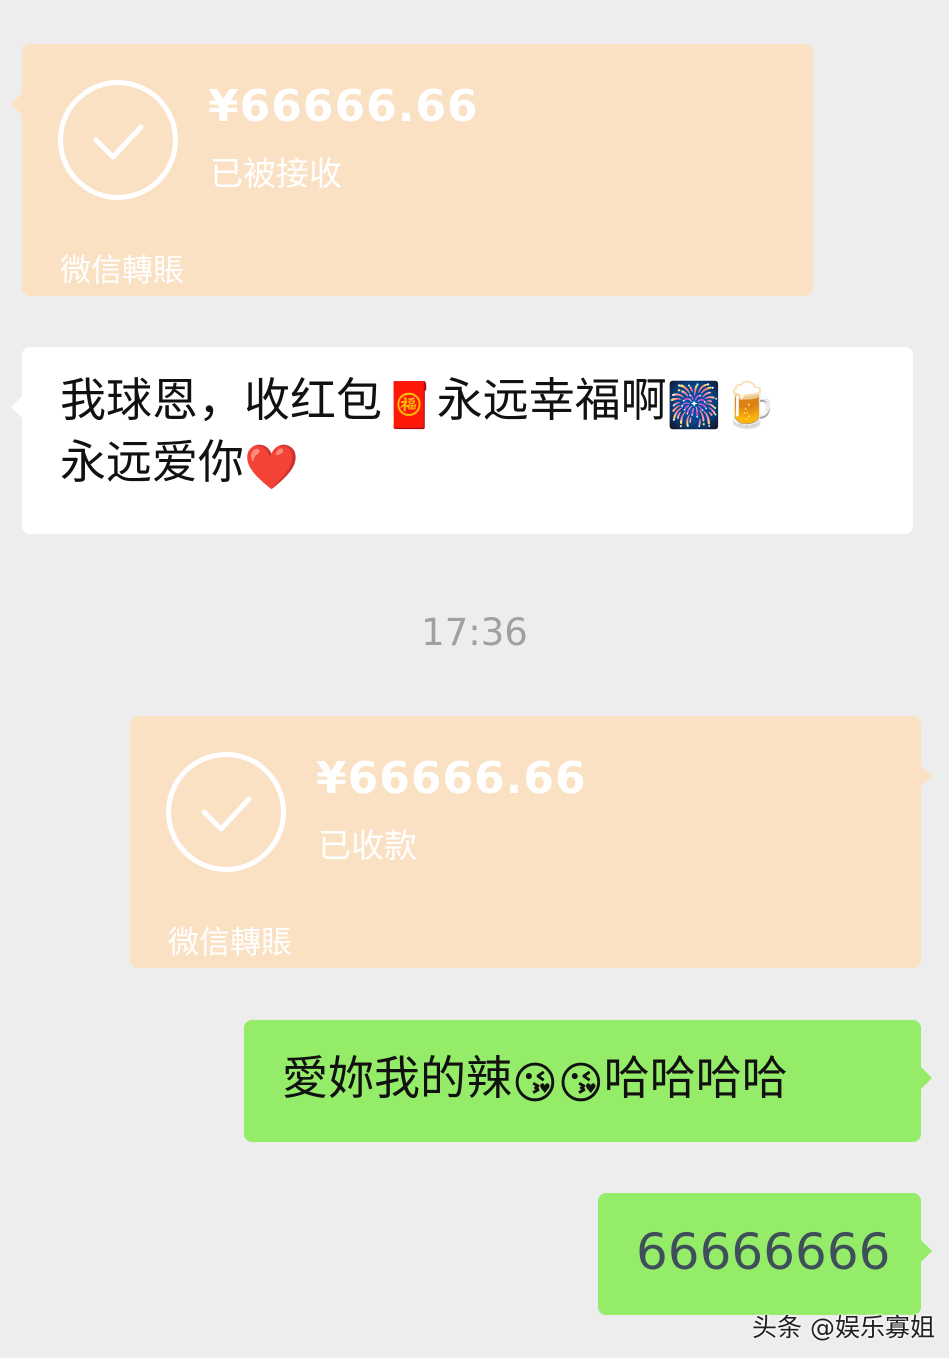  What do you see at coordinates (843, 1327) in the screenshot?
I see `watermark: 头条 @娱乐寡姐` at bounding box center [843, 1327].